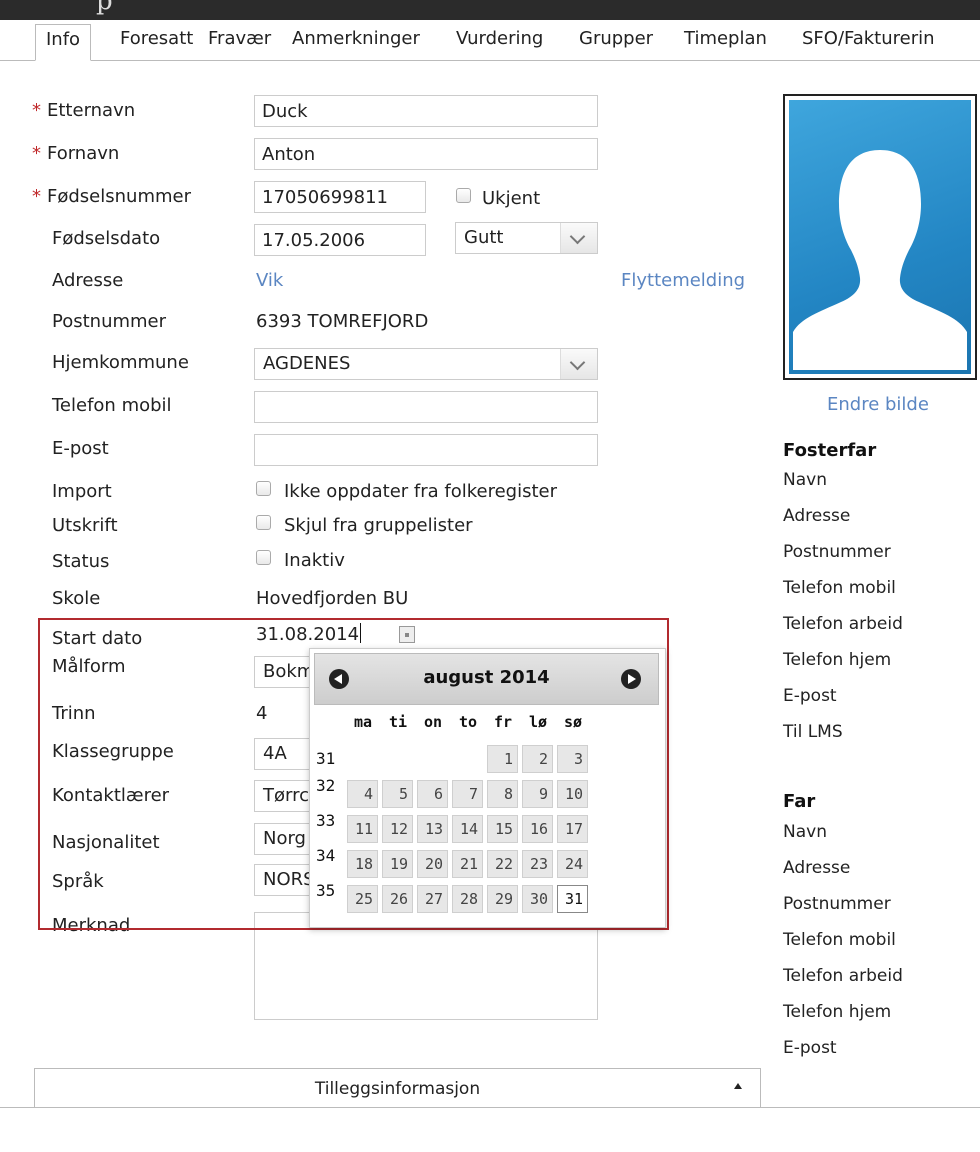 Image resolution: width=980 pixels, height=1152 pixels. Describe the element at coordinates (817, 868) in the screenshot. I see `far-row-label: Adresse` at that location.